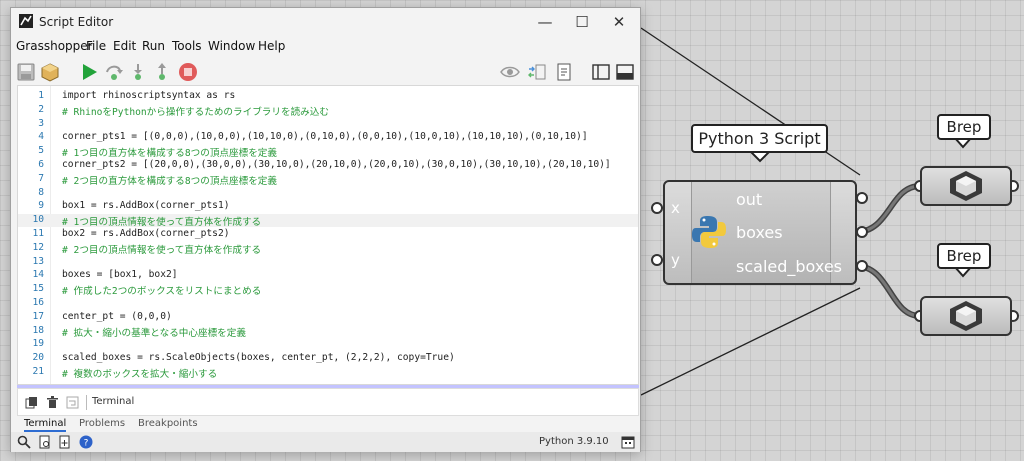 The image size is (1024, 461). What do you see at coordinates (328, 373) in the screenshot?
I see `code-line: 21 # 複数のボックスを拡大・縮小する` at bounding box center [328, 373].